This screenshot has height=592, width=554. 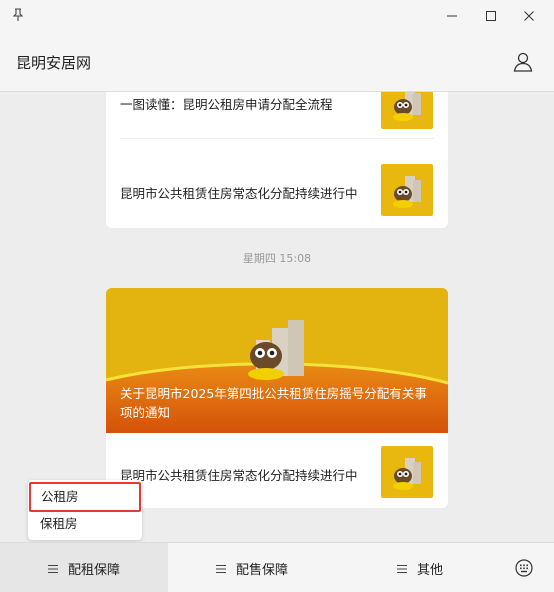 I want to click on article-card: 一图读懂：昆明公租房申请分配全流程 昆明市公共租赁住房常态化分配持续进行中, so click(x=277, y=160).